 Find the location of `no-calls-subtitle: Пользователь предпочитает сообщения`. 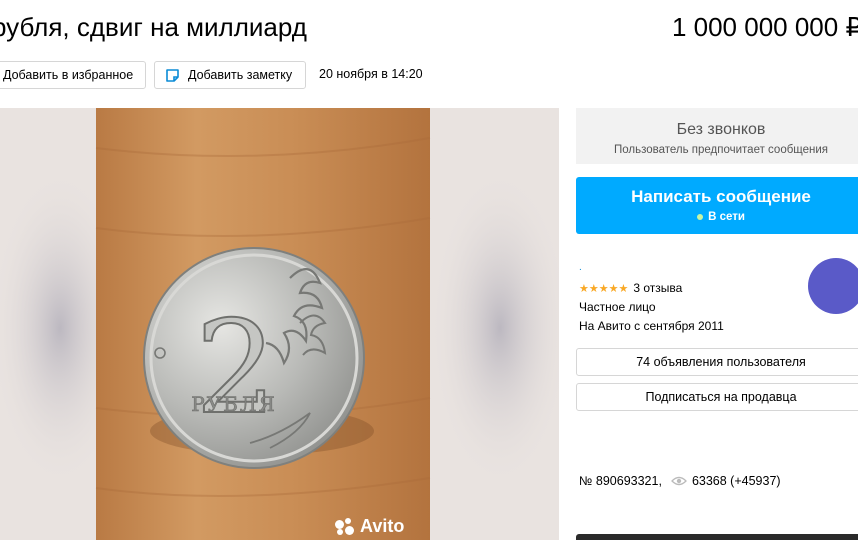

no-calls-subtitle: Пользователь предпочитает сообщения is located at coordinates (721, 150).